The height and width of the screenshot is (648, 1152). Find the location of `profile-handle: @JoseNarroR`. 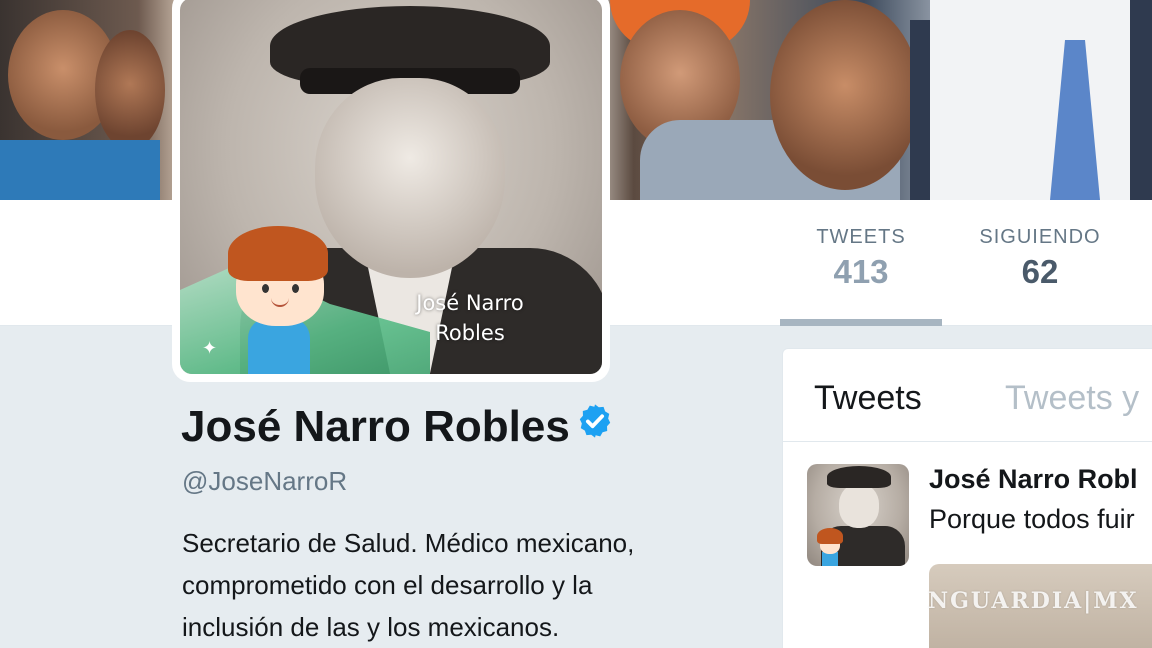

profile-handle: @JoseNarroR is located at coordinates (264, 481).